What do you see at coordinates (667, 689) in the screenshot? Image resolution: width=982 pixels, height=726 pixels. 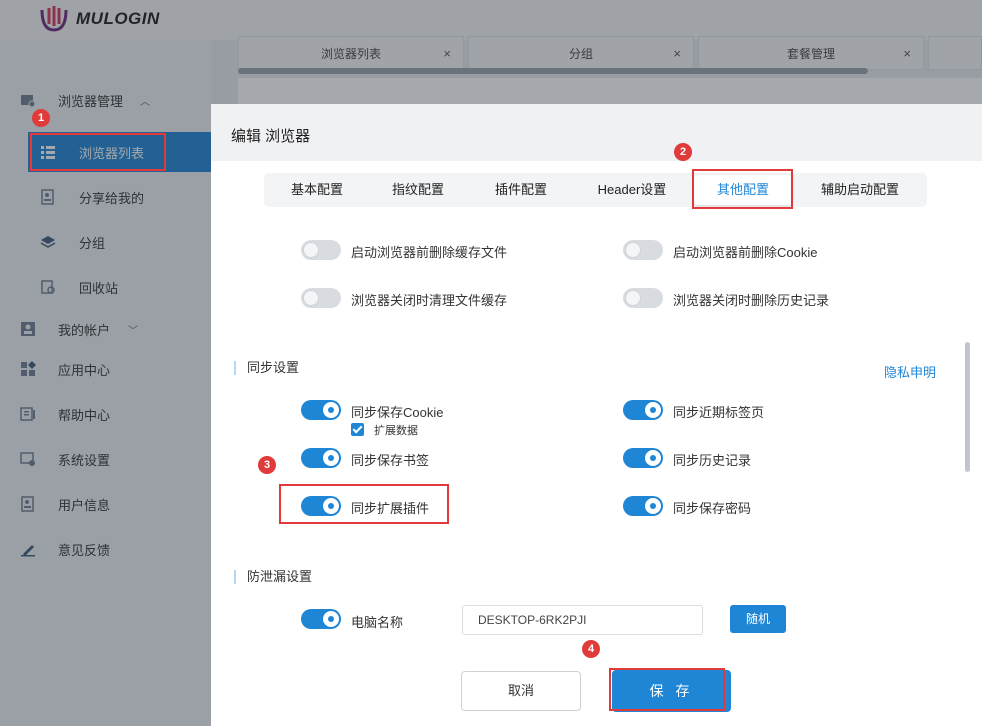 I see `annotation-highlight-save` at bounding box center [667, 689].